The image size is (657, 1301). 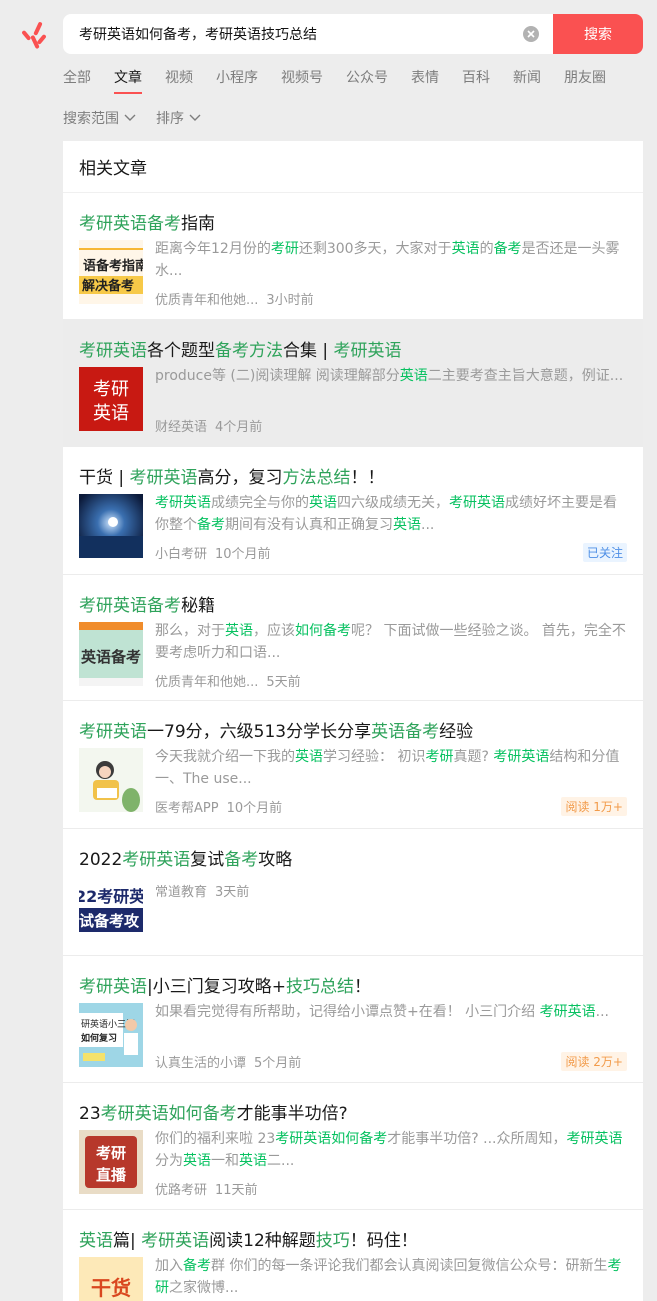 I want to click on section-title: 相关文章, so click(x=353, y=167).